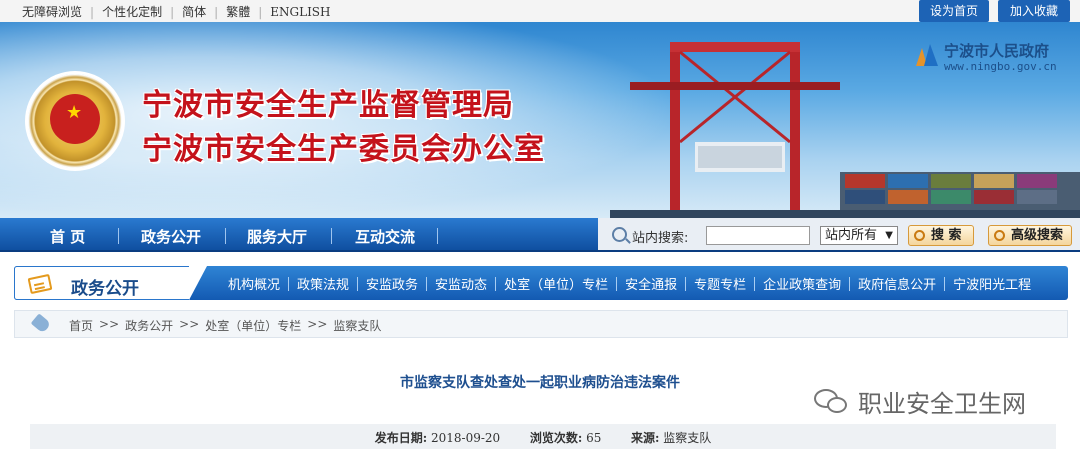  What do you see at coordinates (687, 438) in the screenshot?
I see `article-source: 监察支队` at bounding box center [687, 438].